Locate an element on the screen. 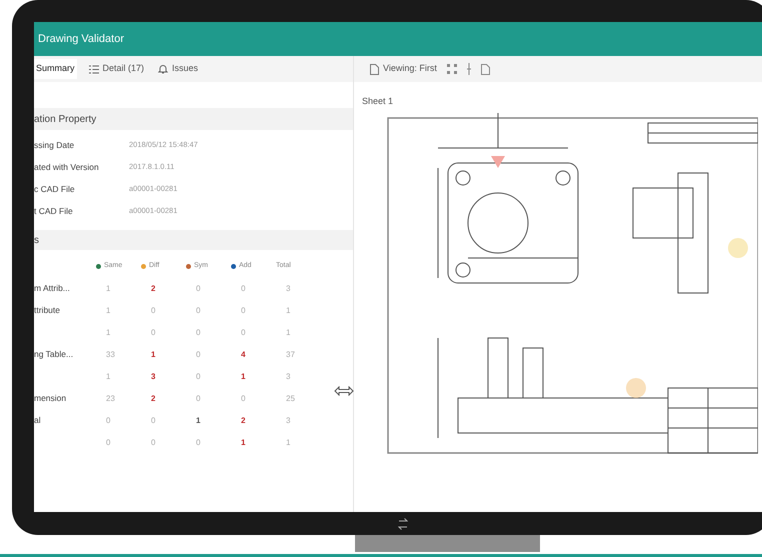  property-label: ssing Date is located at coordinates (55, 145).